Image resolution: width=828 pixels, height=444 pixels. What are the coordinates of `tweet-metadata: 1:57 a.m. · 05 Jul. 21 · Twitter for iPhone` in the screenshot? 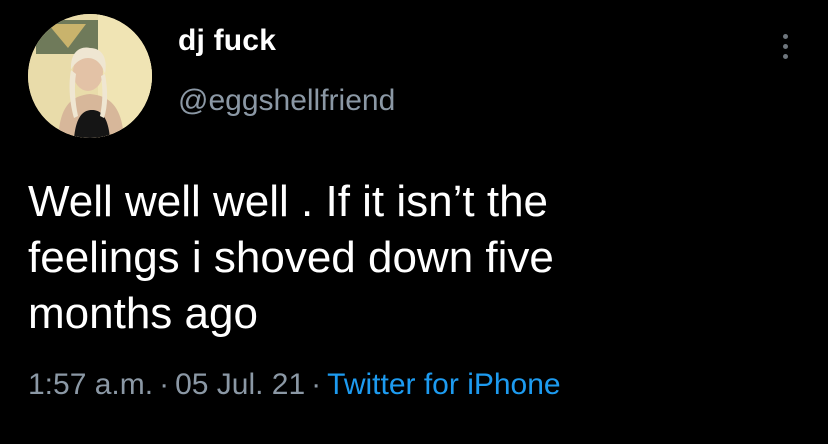 It's located at (294, 385).